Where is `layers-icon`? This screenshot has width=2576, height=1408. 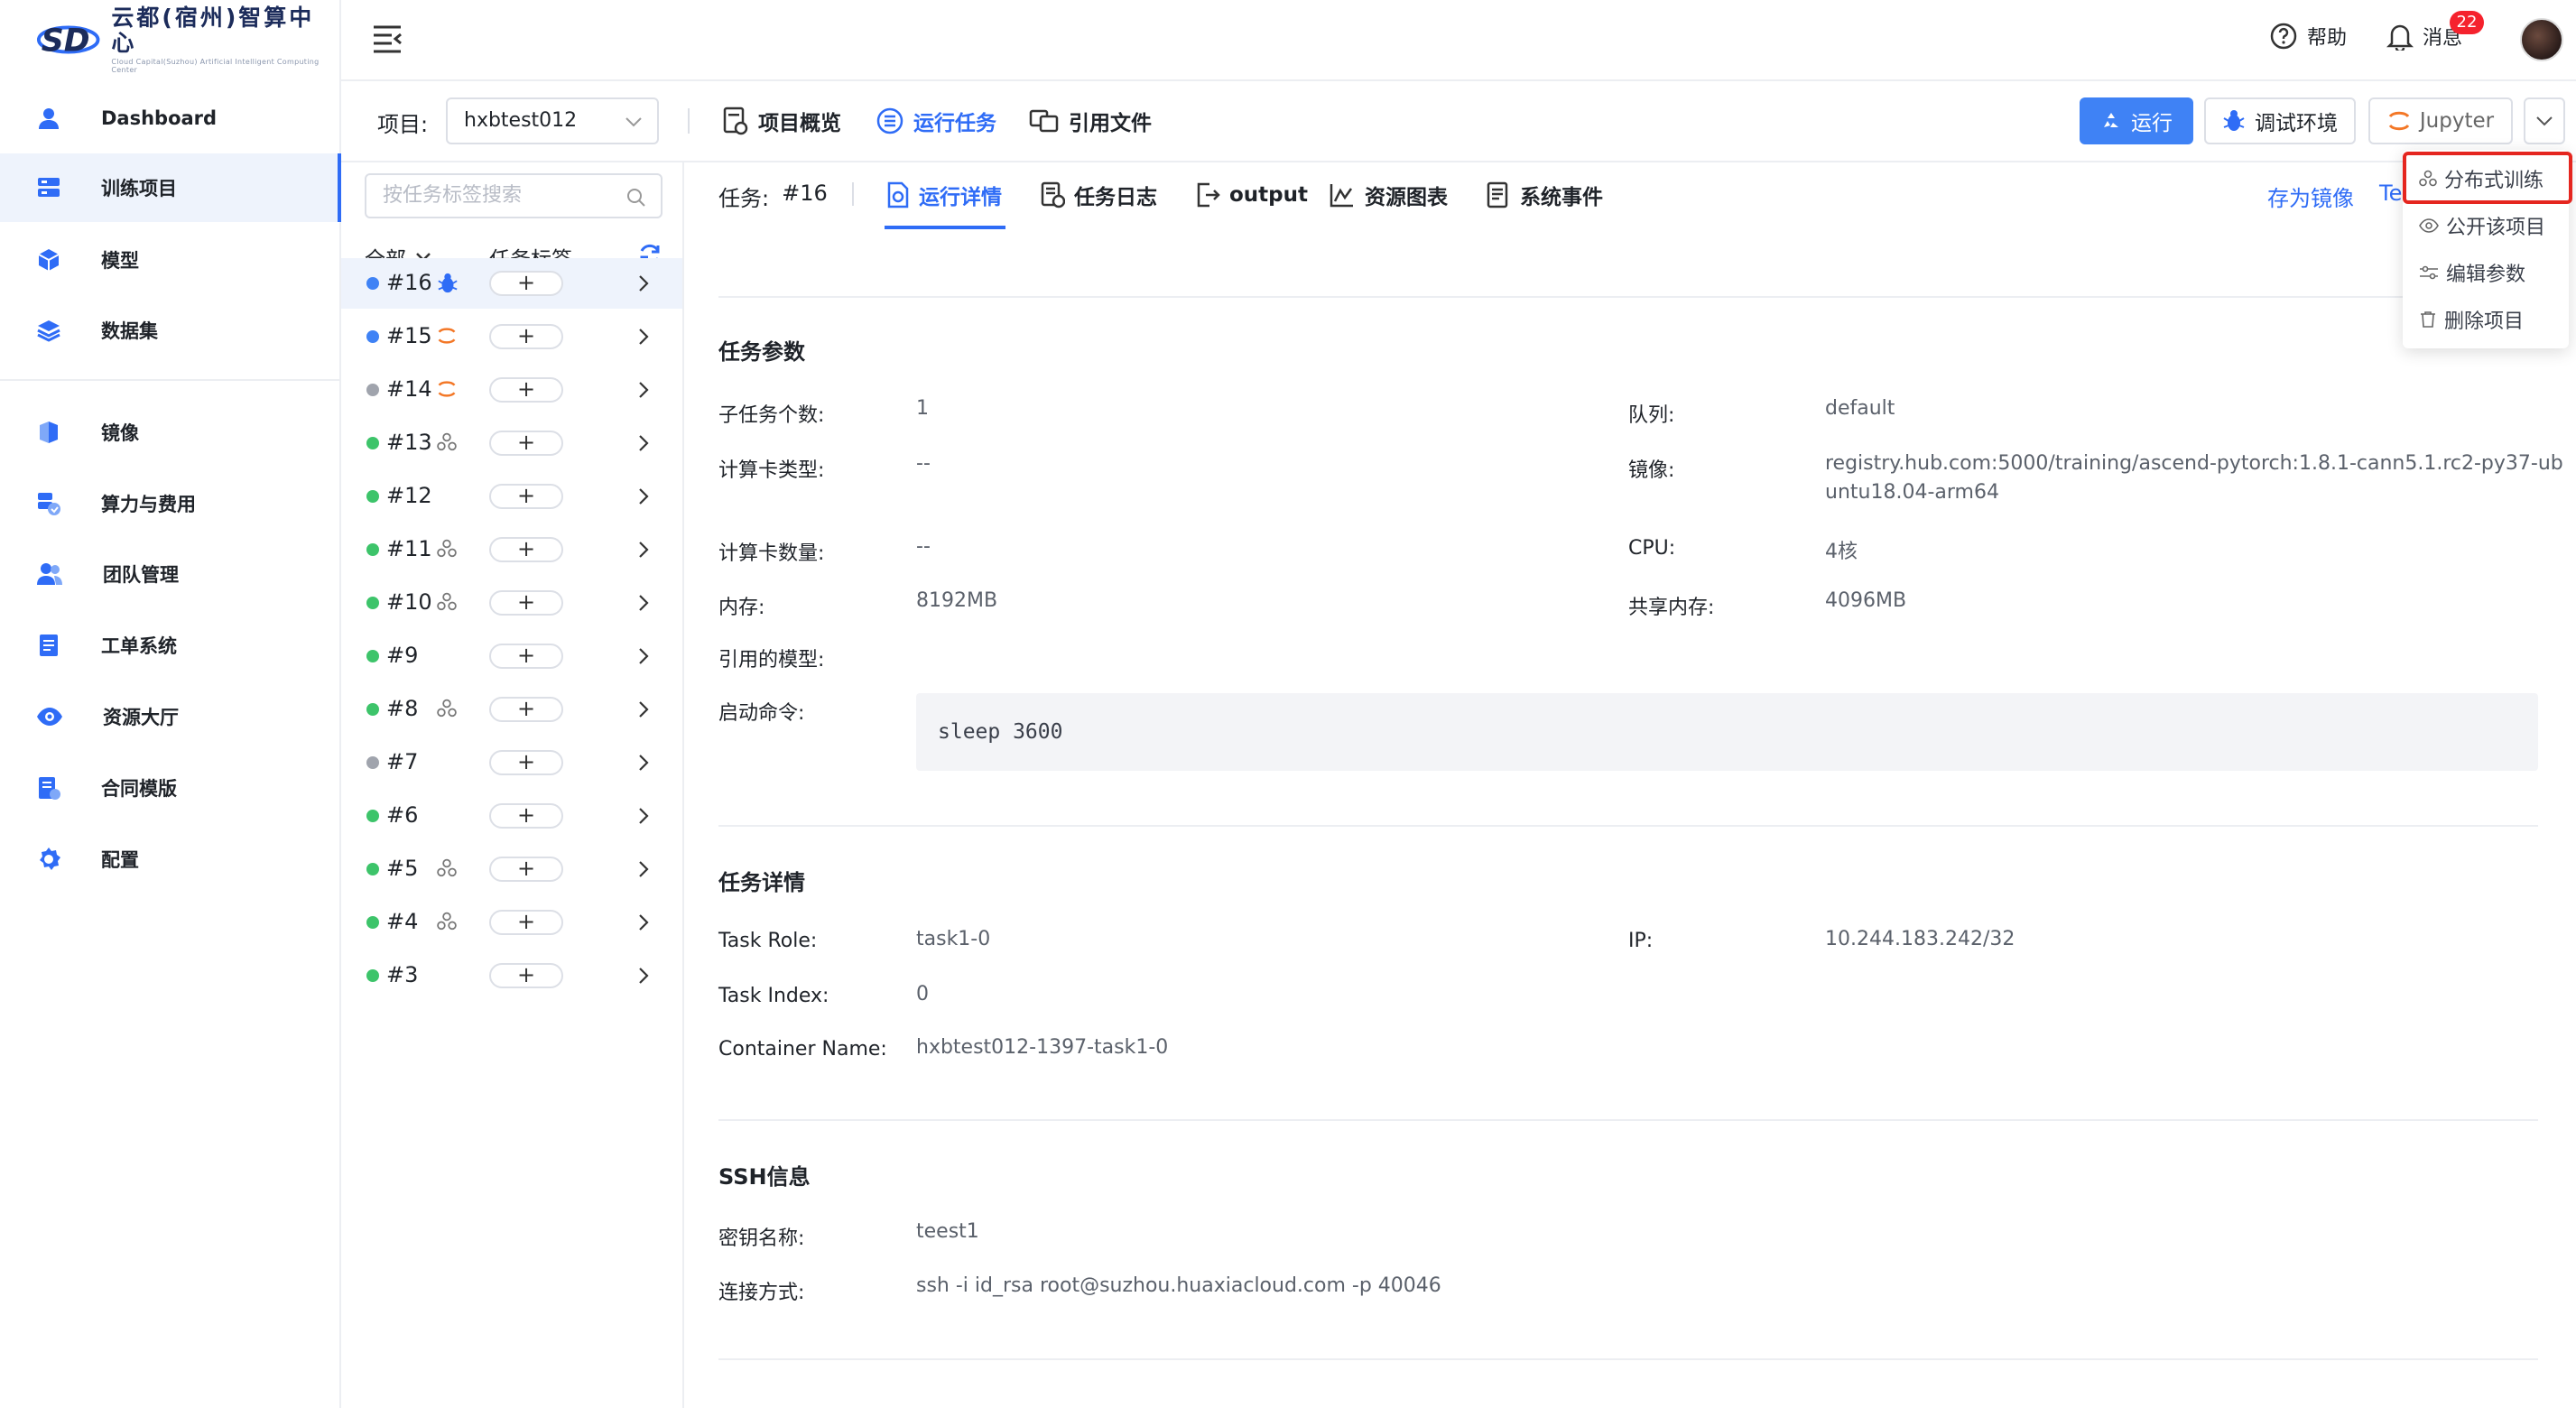 layers-icon is located at coordinates (49, 331).